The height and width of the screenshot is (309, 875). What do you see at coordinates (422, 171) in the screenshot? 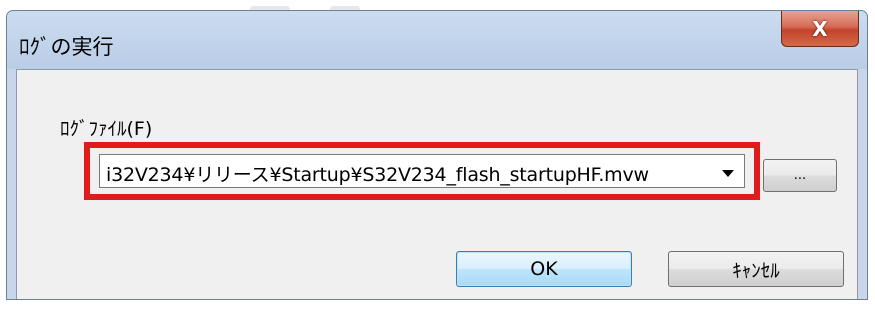
I see `highlight-box` at bounding box center [422, 171].